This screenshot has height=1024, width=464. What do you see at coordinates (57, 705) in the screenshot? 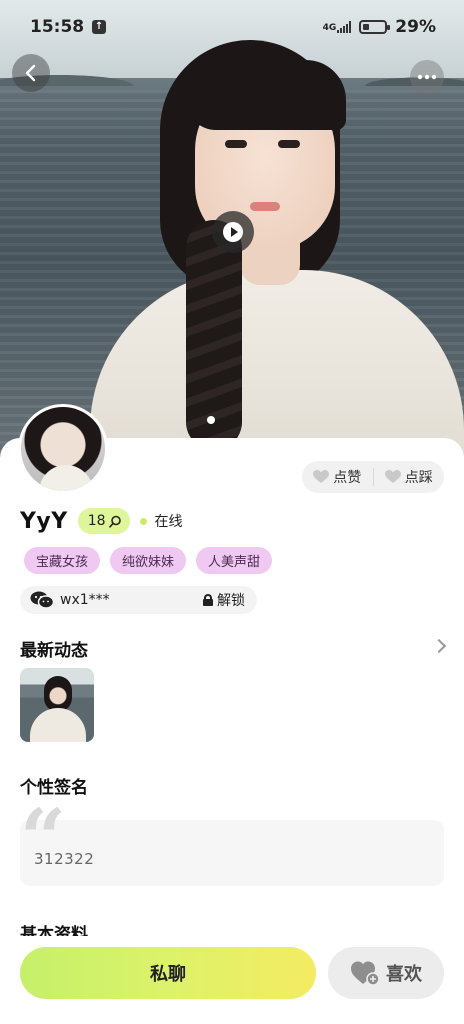
I see `latest-post-thumbnail` at bounding box center [57, 705].